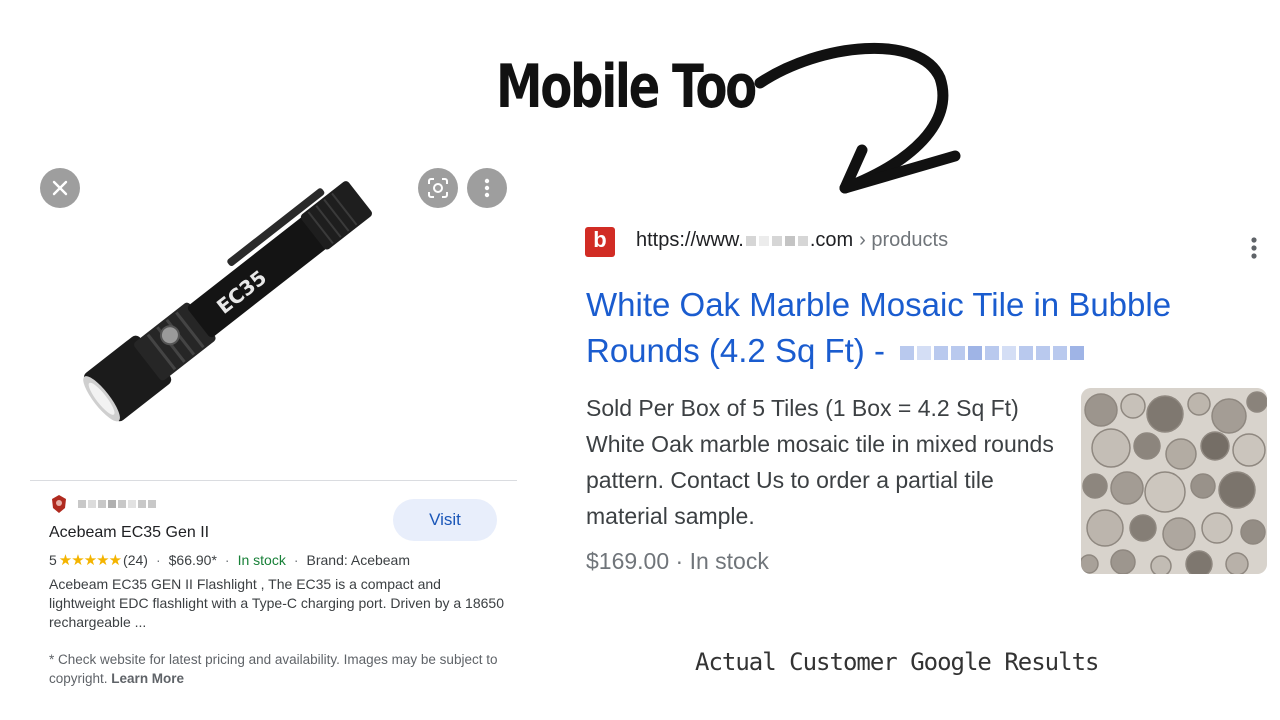 The image size is (1280, 720). What do you see at coordinates (129, 533) in the screenshot?
I see `product-title: Acebeam EC35 Gen II` at bounding box center [129, 533].